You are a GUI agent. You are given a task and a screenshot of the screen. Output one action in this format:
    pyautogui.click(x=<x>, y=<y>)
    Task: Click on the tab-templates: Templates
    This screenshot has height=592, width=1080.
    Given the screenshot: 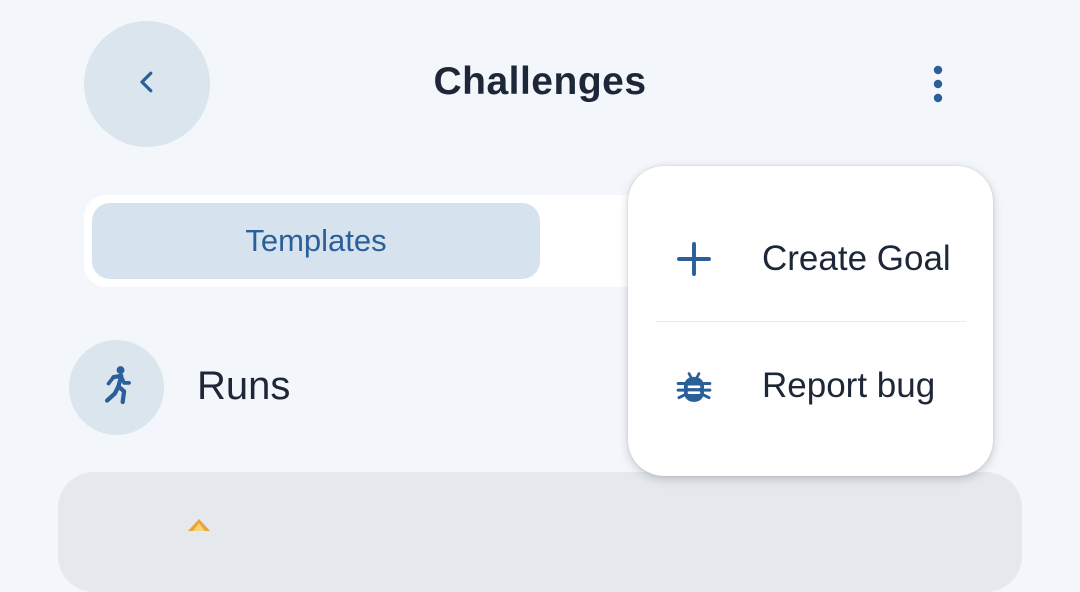 What is the action you would take?
    pyautogui.click(x=316, y=241)
    